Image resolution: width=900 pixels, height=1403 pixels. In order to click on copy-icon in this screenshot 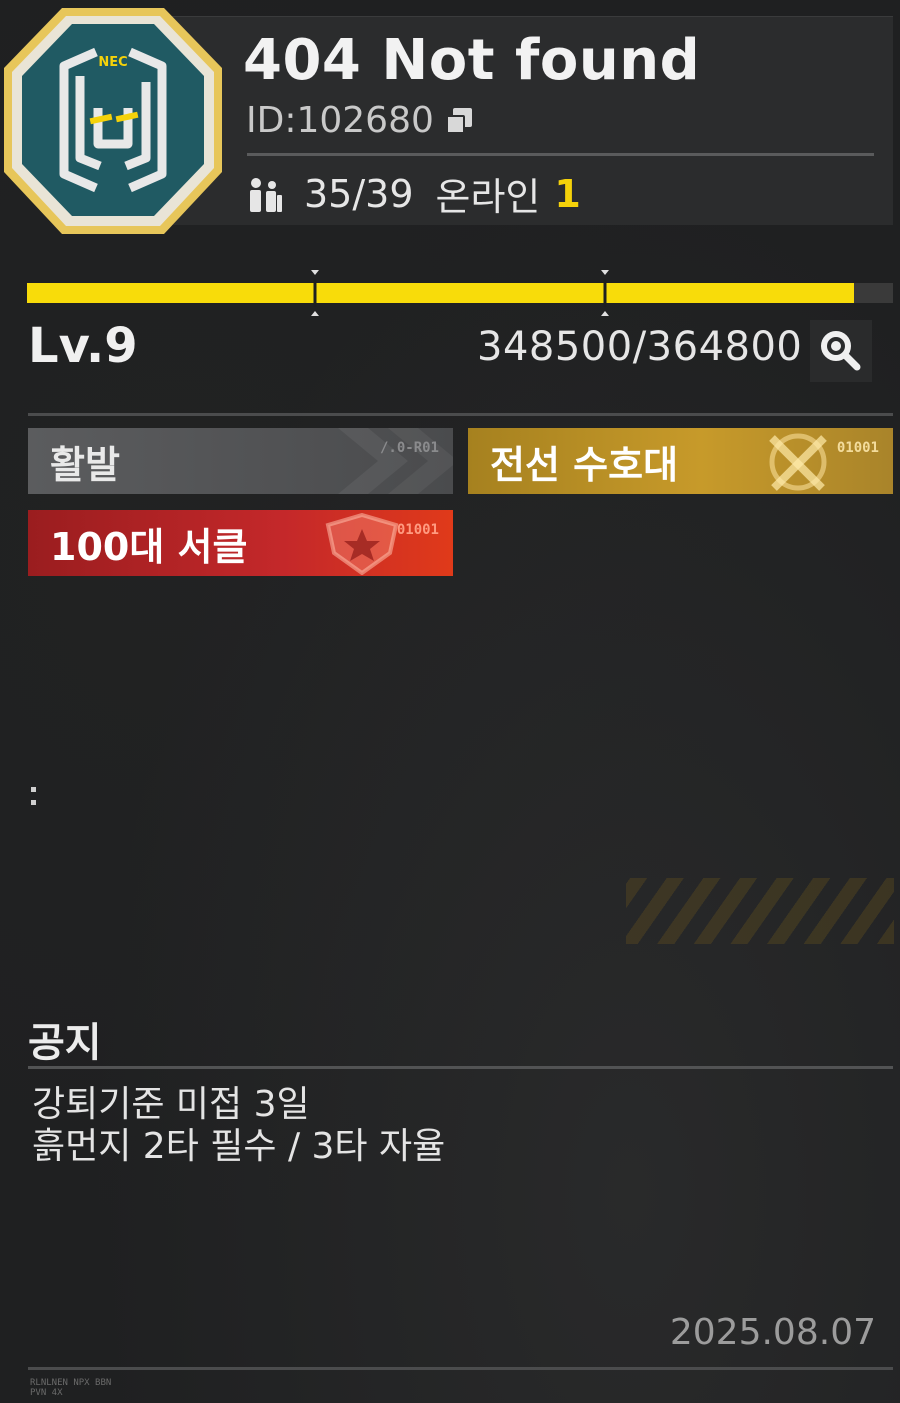, I will do `click(458, 120)`.